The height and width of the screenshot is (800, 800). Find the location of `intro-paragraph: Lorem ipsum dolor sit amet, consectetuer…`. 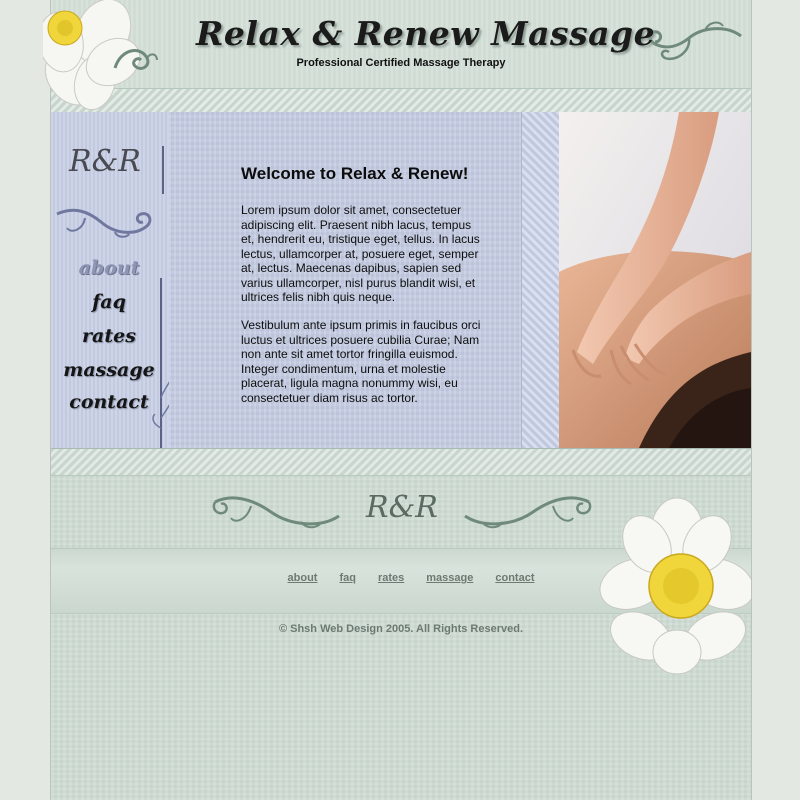

intro-paragraph: Lorem ipsum dolor sit amet, consectetuer… is located at coordinates (360, 253).